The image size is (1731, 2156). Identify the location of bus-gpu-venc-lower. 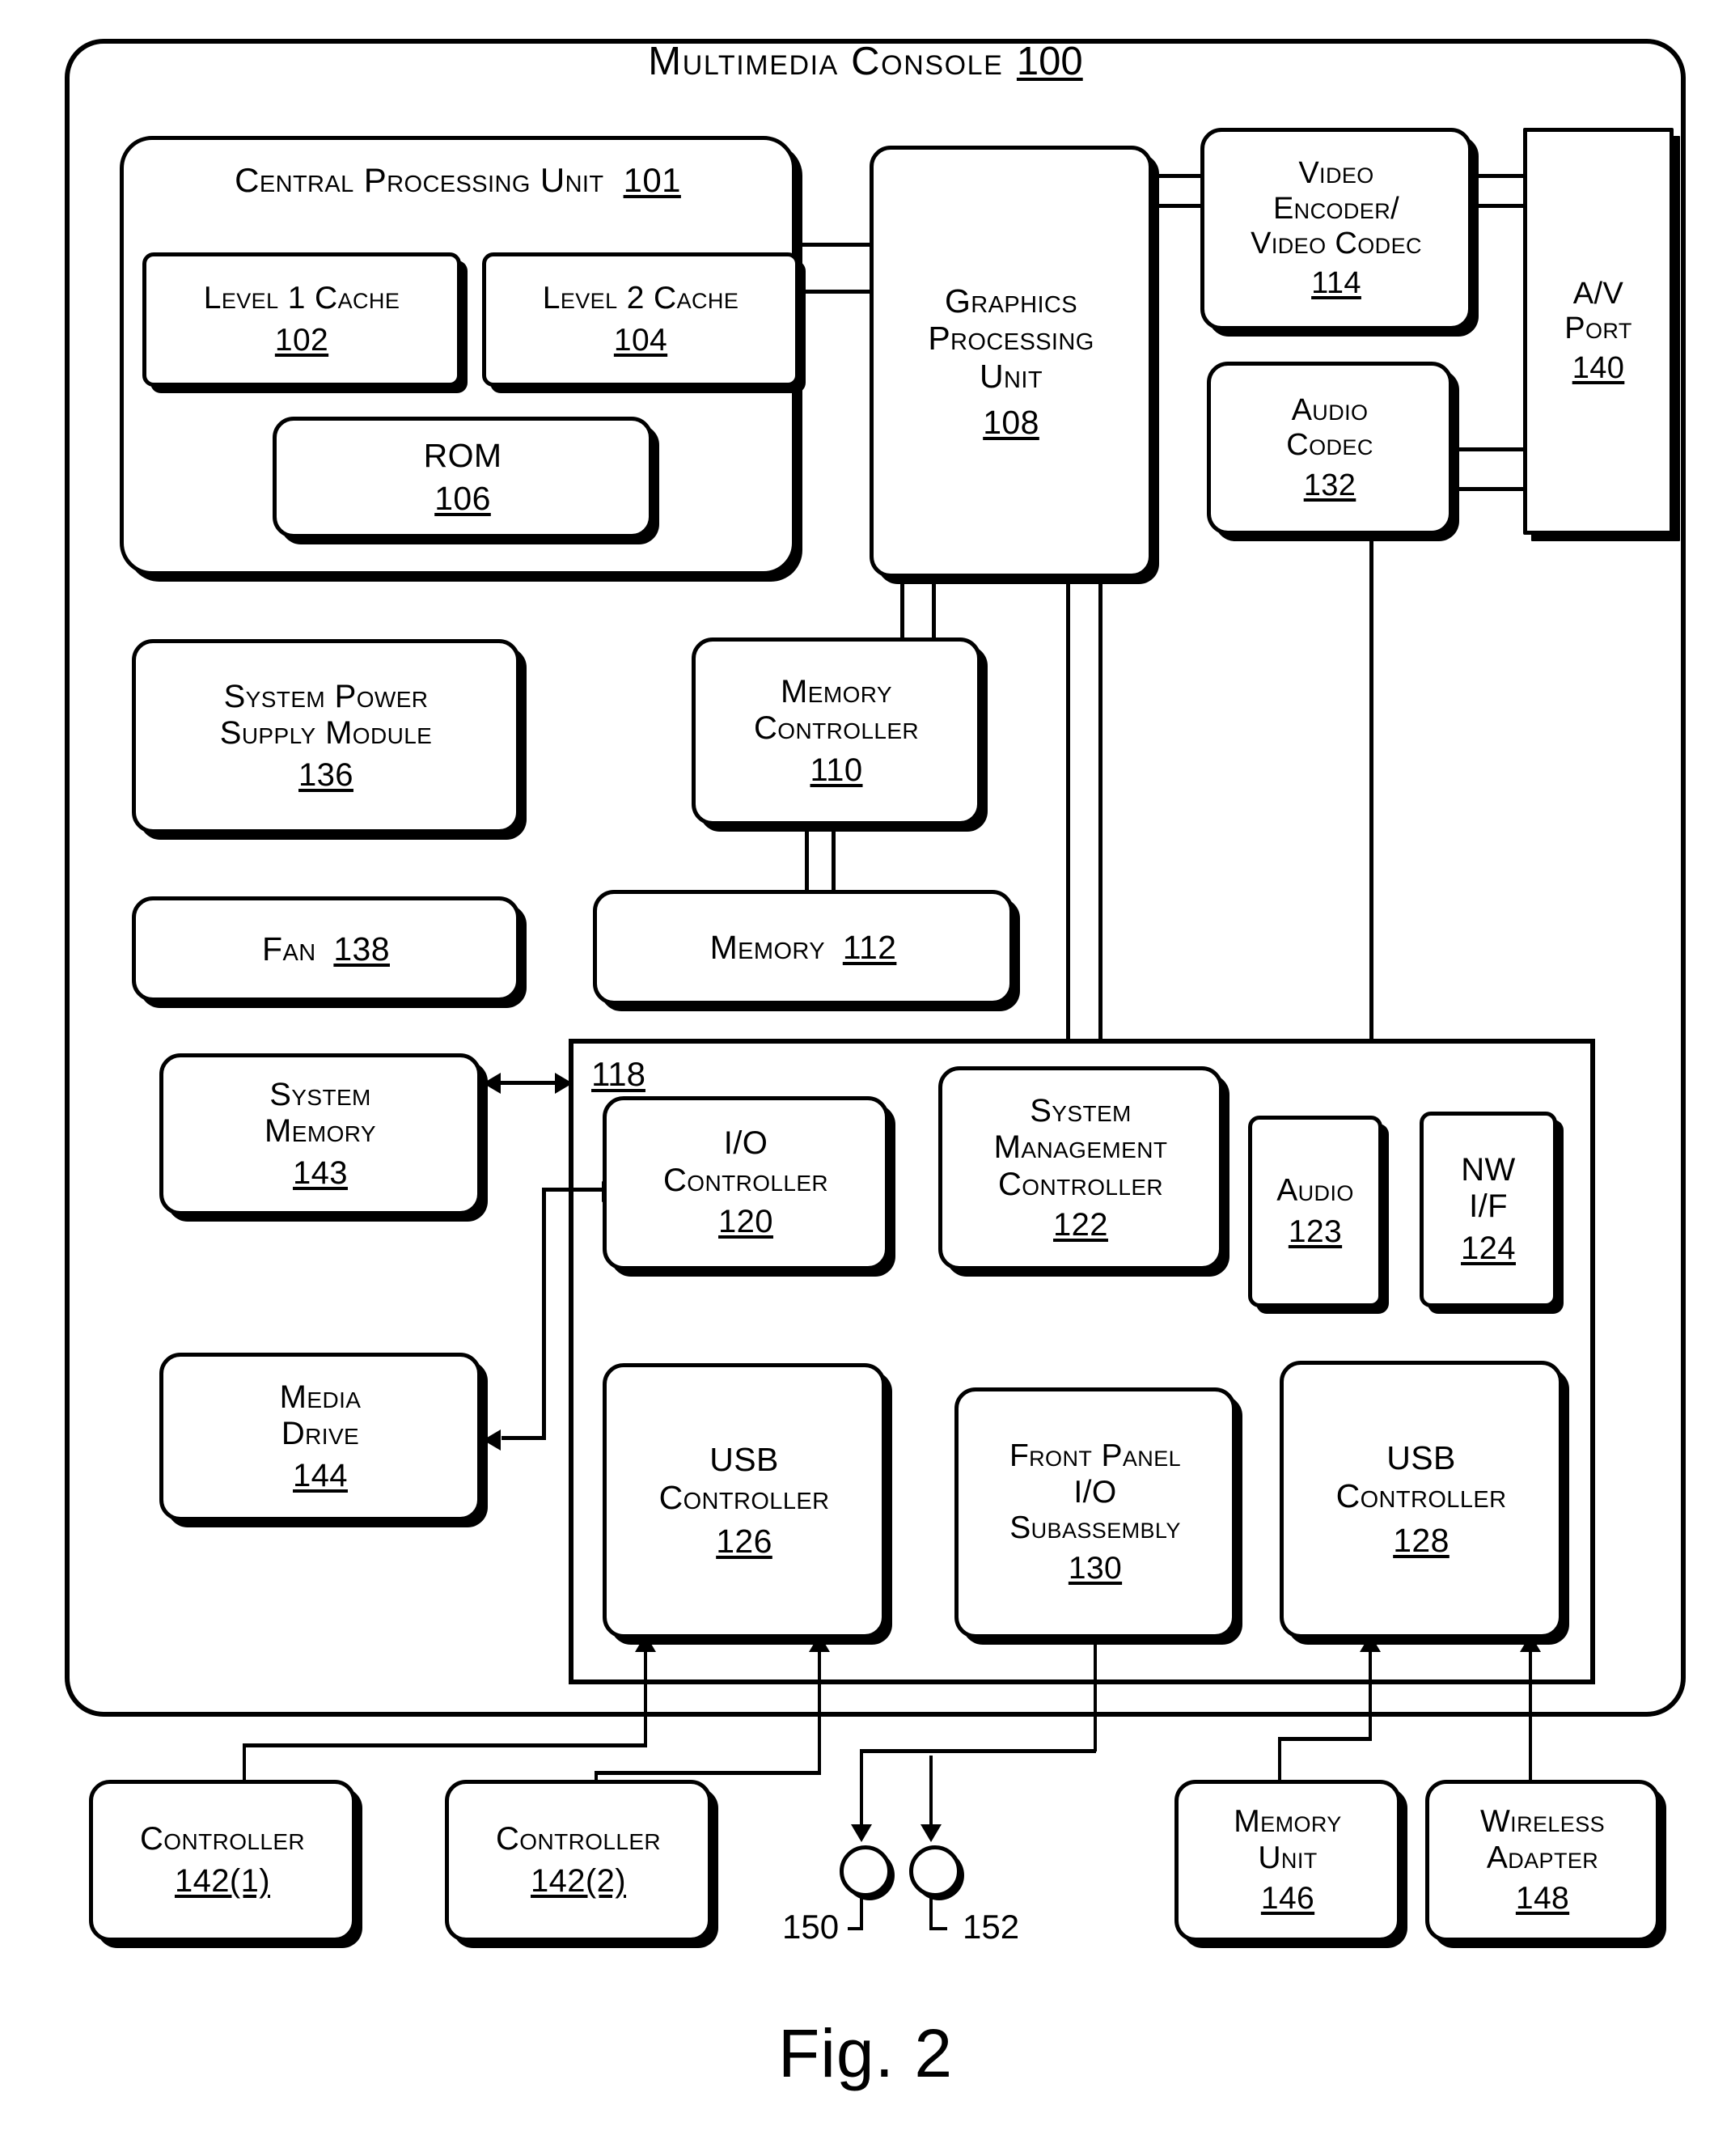
(1176, 206).